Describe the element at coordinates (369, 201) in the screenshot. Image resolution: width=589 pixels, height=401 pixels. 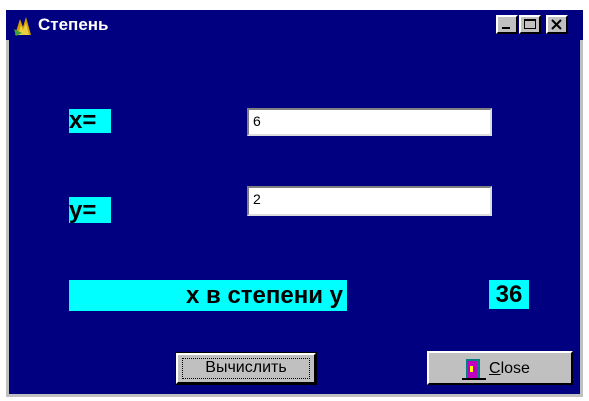
I see `y-input: 2` at that location.